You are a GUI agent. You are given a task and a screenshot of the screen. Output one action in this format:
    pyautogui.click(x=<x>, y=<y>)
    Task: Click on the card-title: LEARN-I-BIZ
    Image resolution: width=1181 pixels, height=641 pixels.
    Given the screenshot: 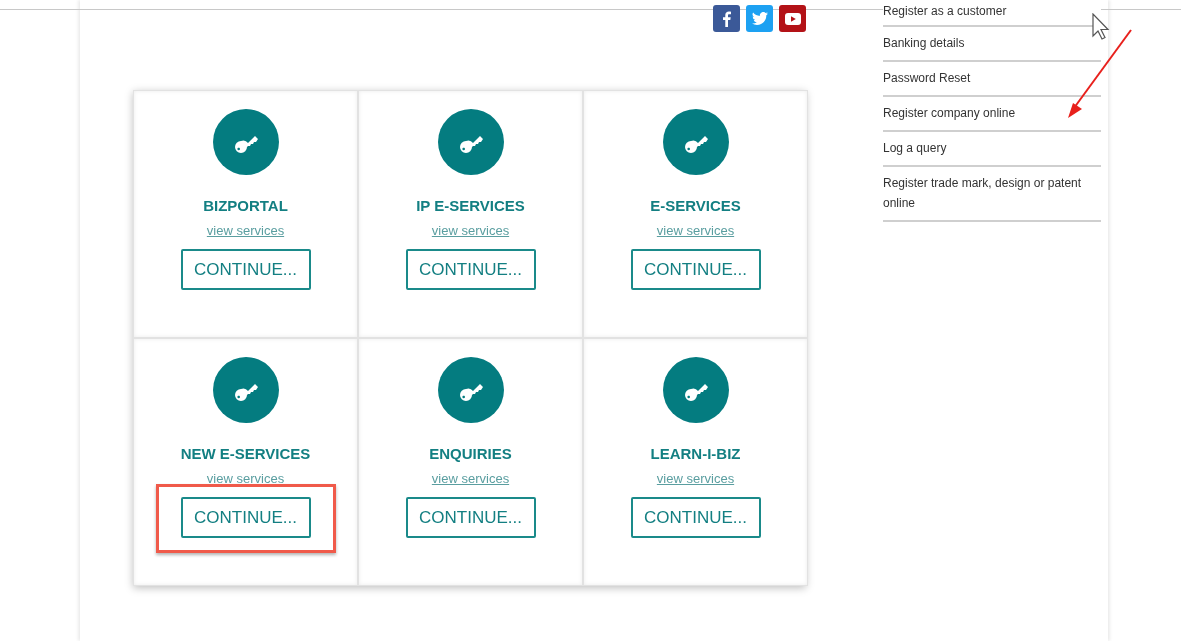 What is the action you would take?
    pyautogui.click(x=695, y=453)
    